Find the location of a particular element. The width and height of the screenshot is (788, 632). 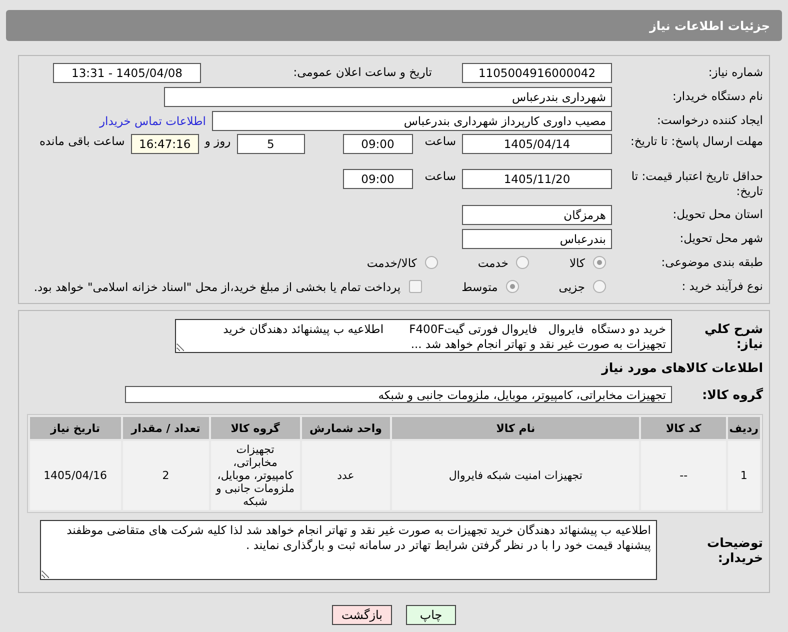

field-label: ایجاد کننده درخواست: is located at coordinates (709, 120).